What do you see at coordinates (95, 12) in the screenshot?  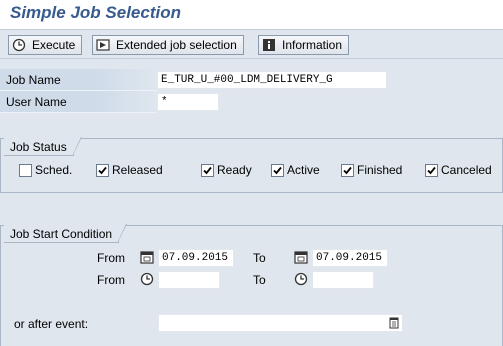 I see `page-title: Simple Job Selection` at bounding box center [95, 12].